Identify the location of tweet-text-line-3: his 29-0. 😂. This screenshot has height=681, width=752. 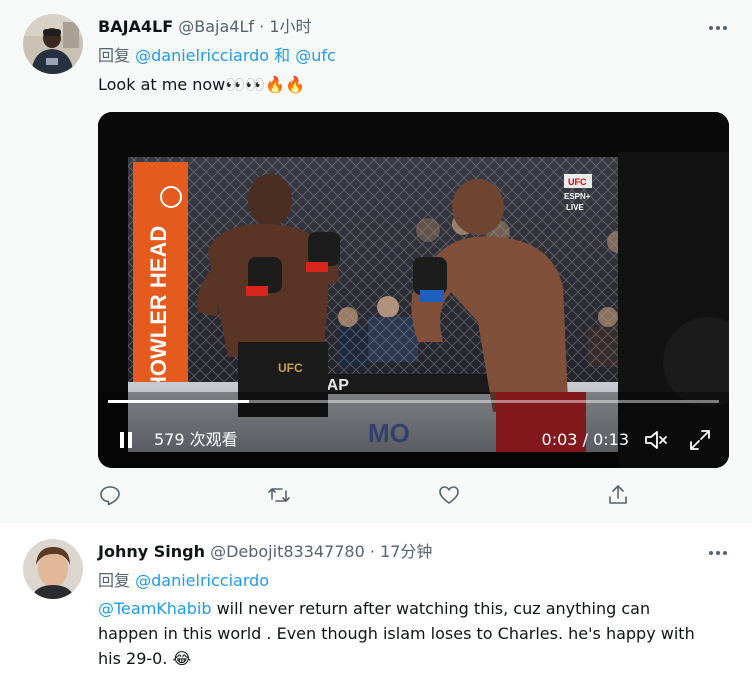
(145, 658).